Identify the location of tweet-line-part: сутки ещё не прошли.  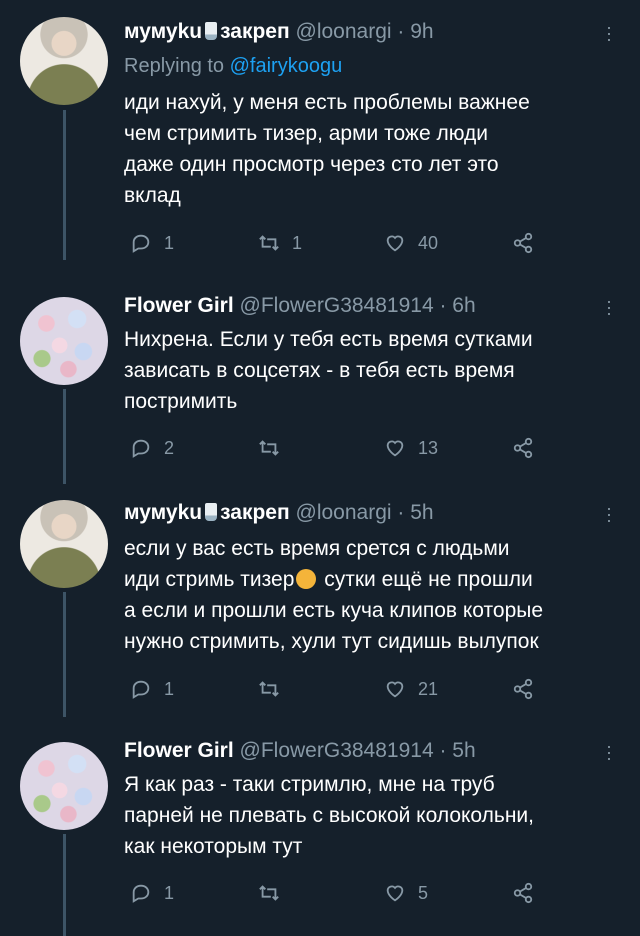
(425, 579).